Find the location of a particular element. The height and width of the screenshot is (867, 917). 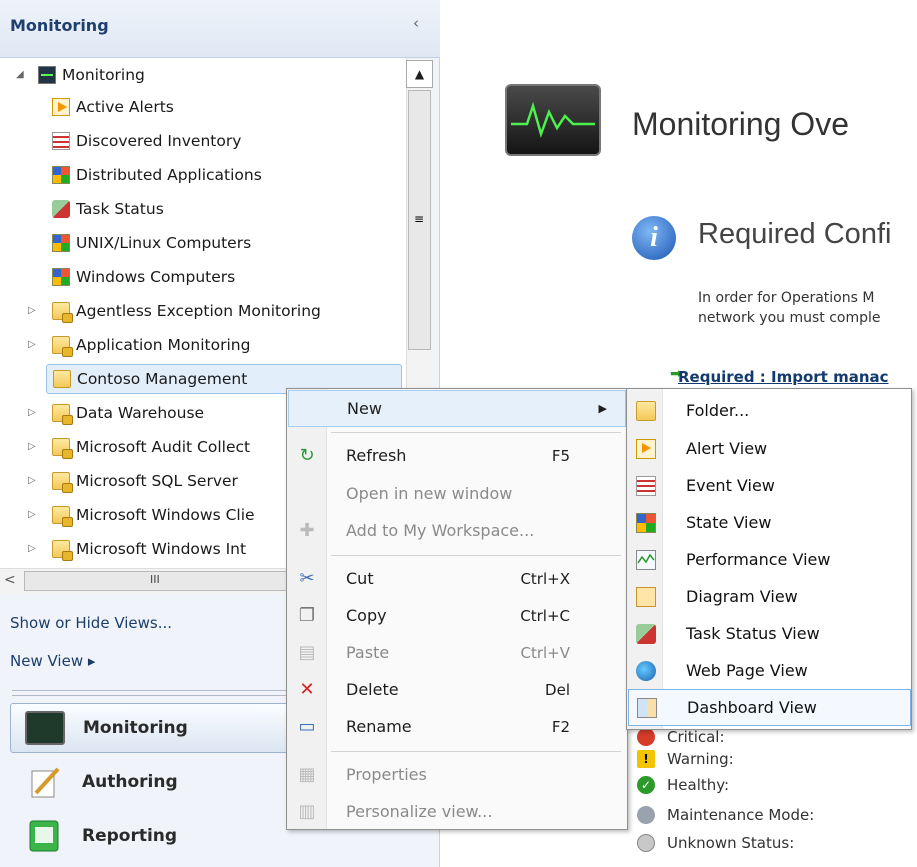

tree-item-microsoft-sql-server: ▷ Microsoft SQL Server is located at coordinates (133, 481).